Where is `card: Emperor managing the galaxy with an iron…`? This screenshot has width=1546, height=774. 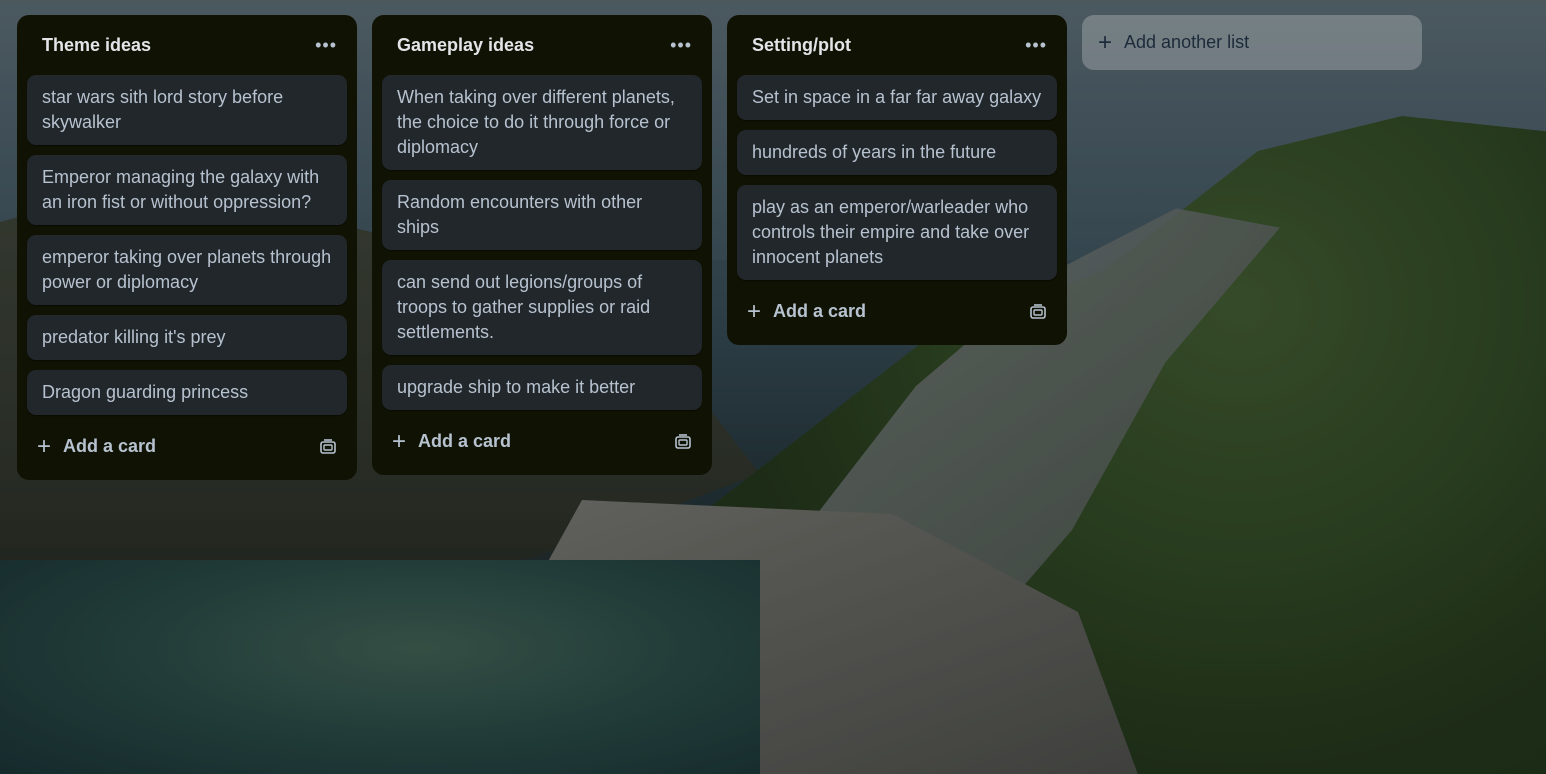 card: Emperor managing the galaxy with an iron… is located at coordinates (187, 190).